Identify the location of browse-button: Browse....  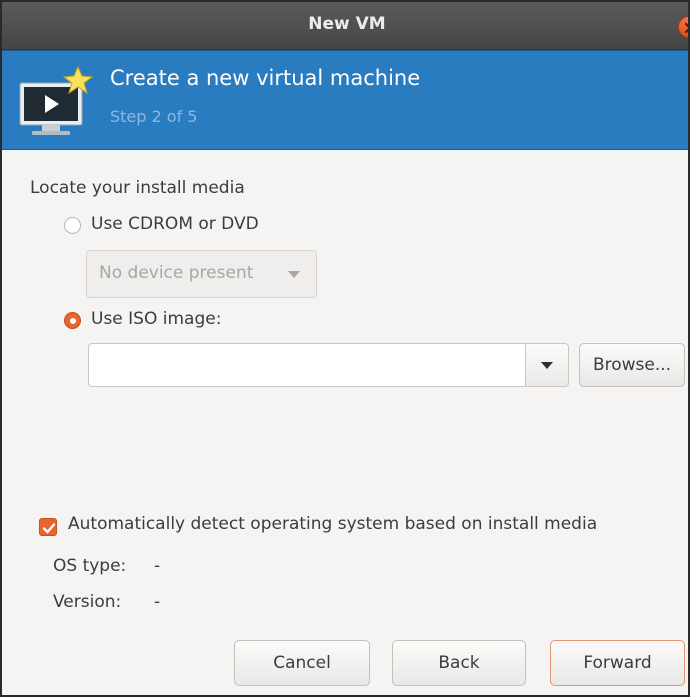
(632, 365).